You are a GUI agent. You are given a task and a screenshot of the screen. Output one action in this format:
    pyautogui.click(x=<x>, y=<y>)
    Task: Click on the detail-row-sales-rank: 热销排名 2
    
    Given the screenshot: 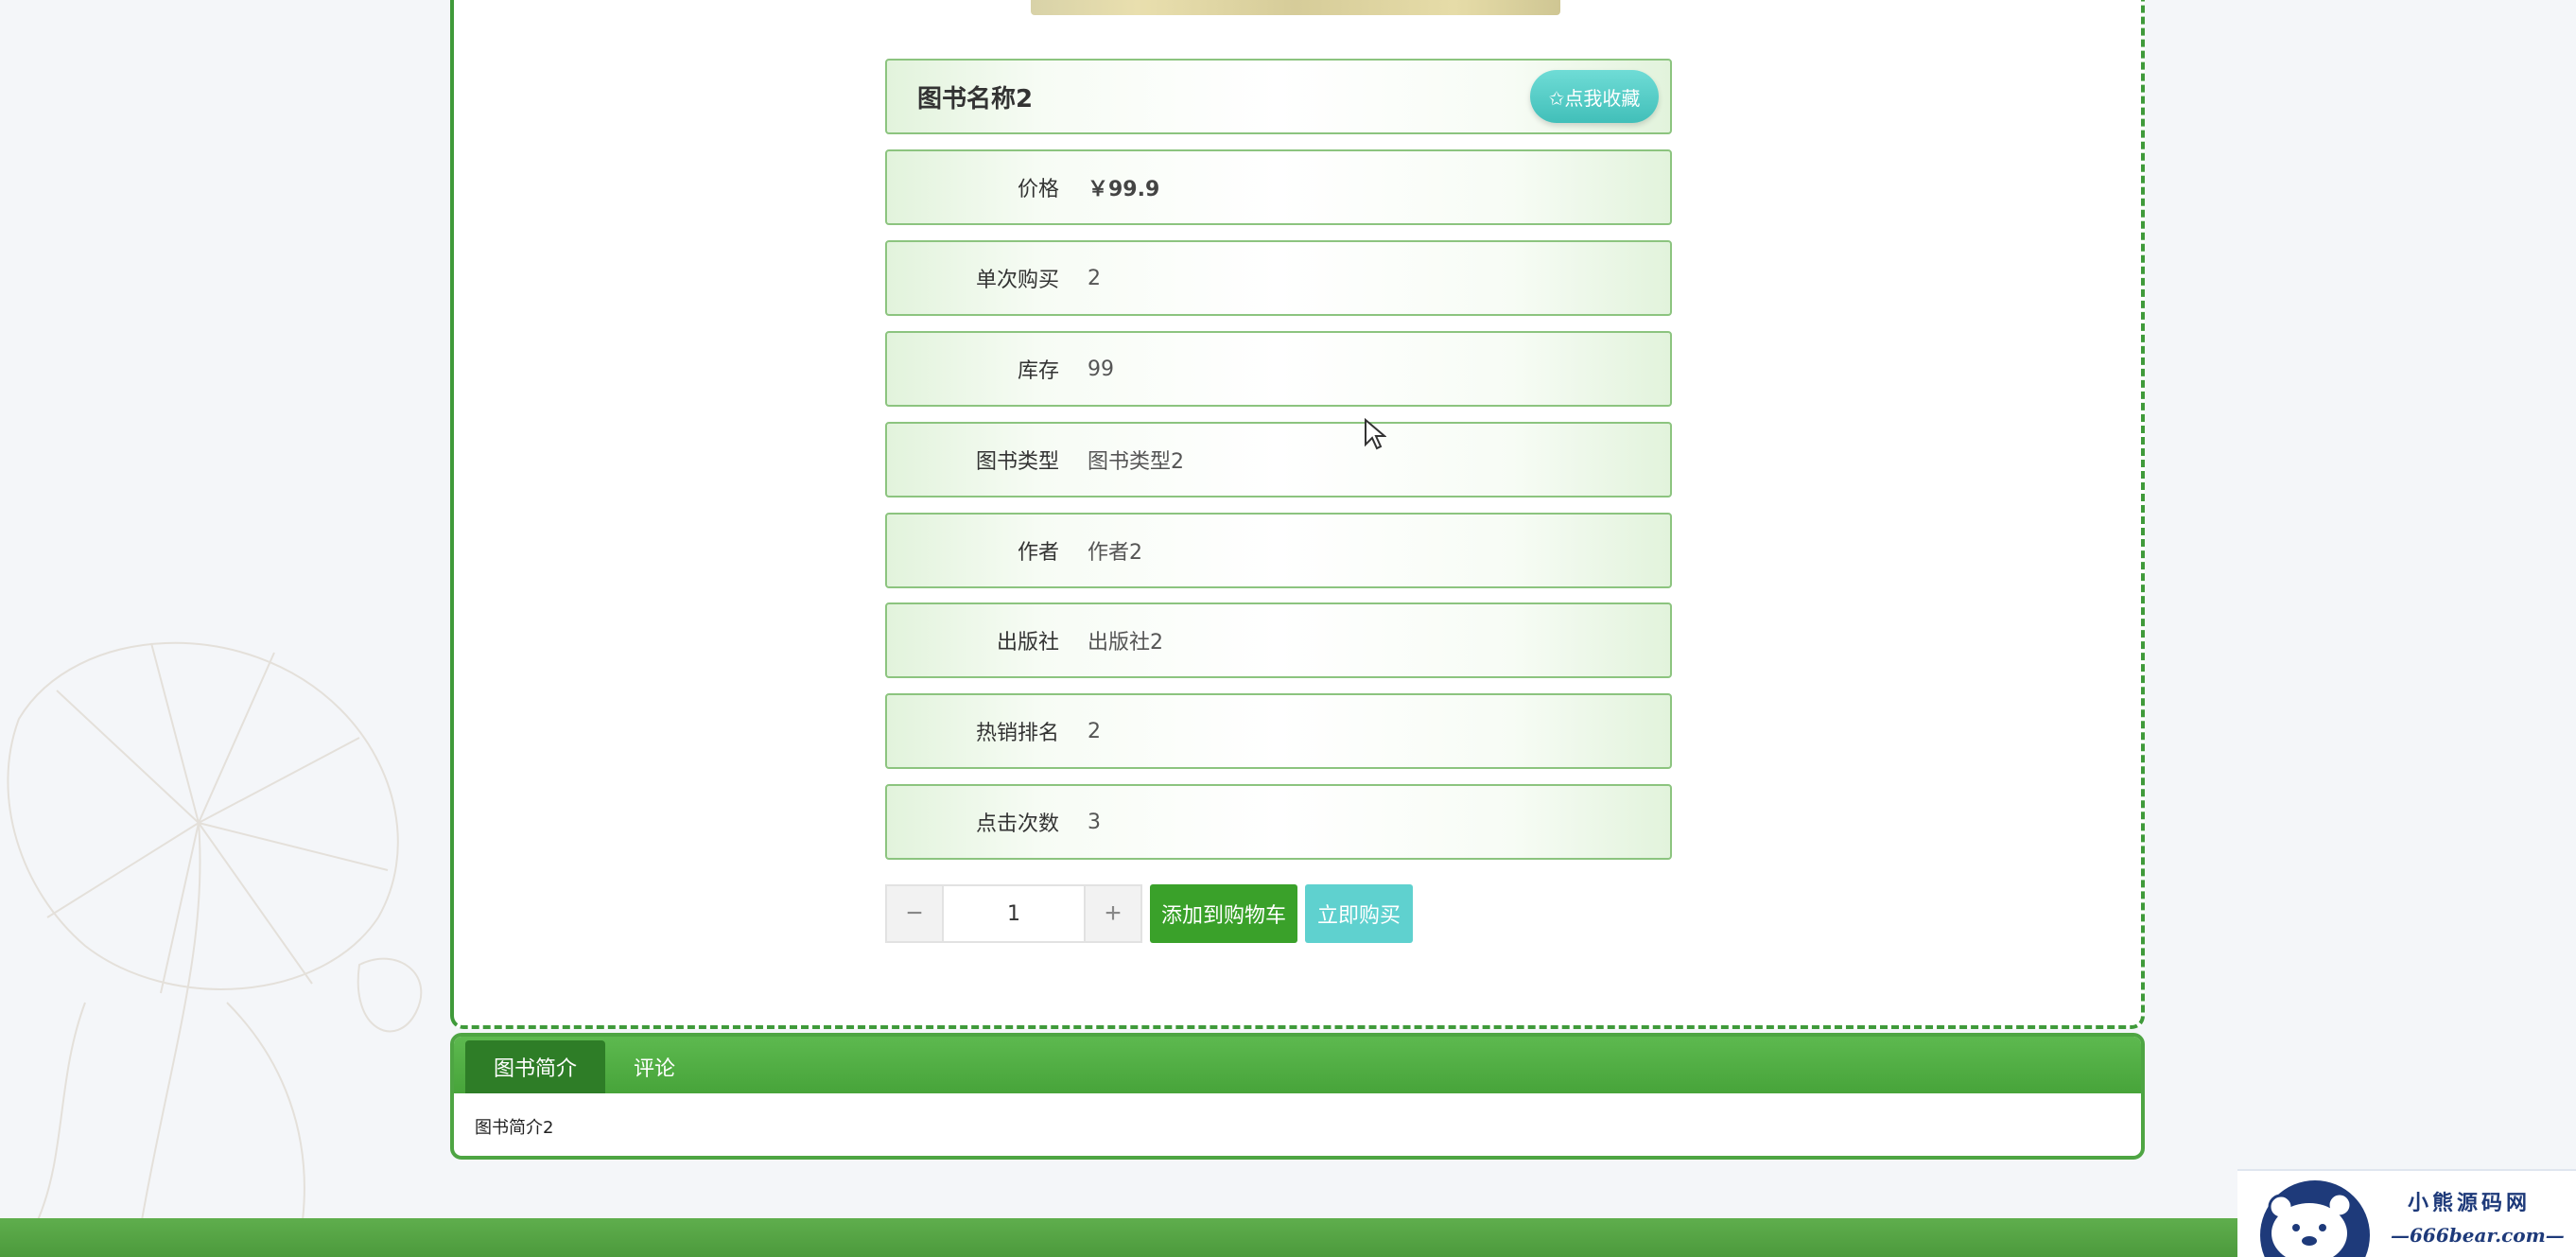 What is the action you would take?
    pyautogui.click(x=1278, y=731)
    